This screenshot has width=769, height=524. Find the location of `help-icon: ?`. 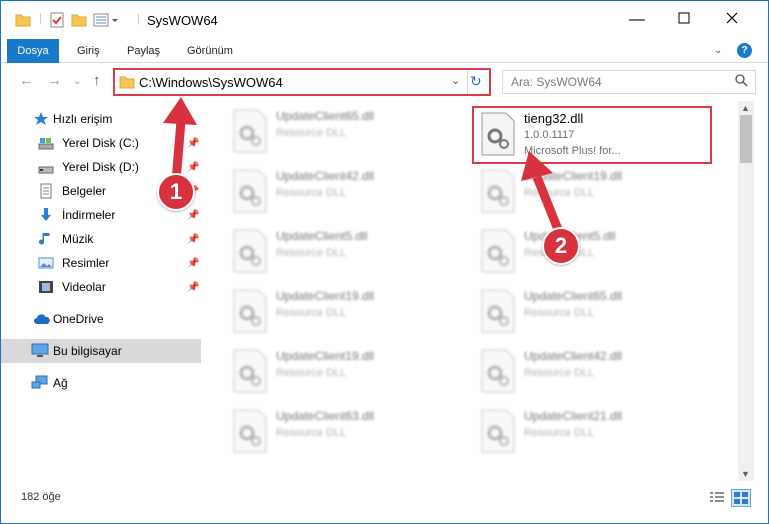

help-icon: ? is located at coordinates (744, 50).